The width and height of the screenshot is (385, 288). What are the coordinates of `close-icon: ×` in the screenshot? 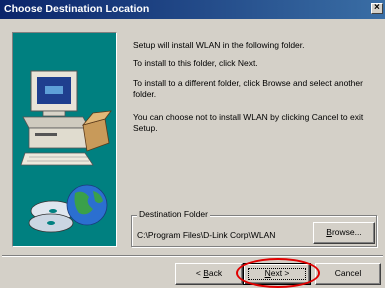 It's located at (377, 7).